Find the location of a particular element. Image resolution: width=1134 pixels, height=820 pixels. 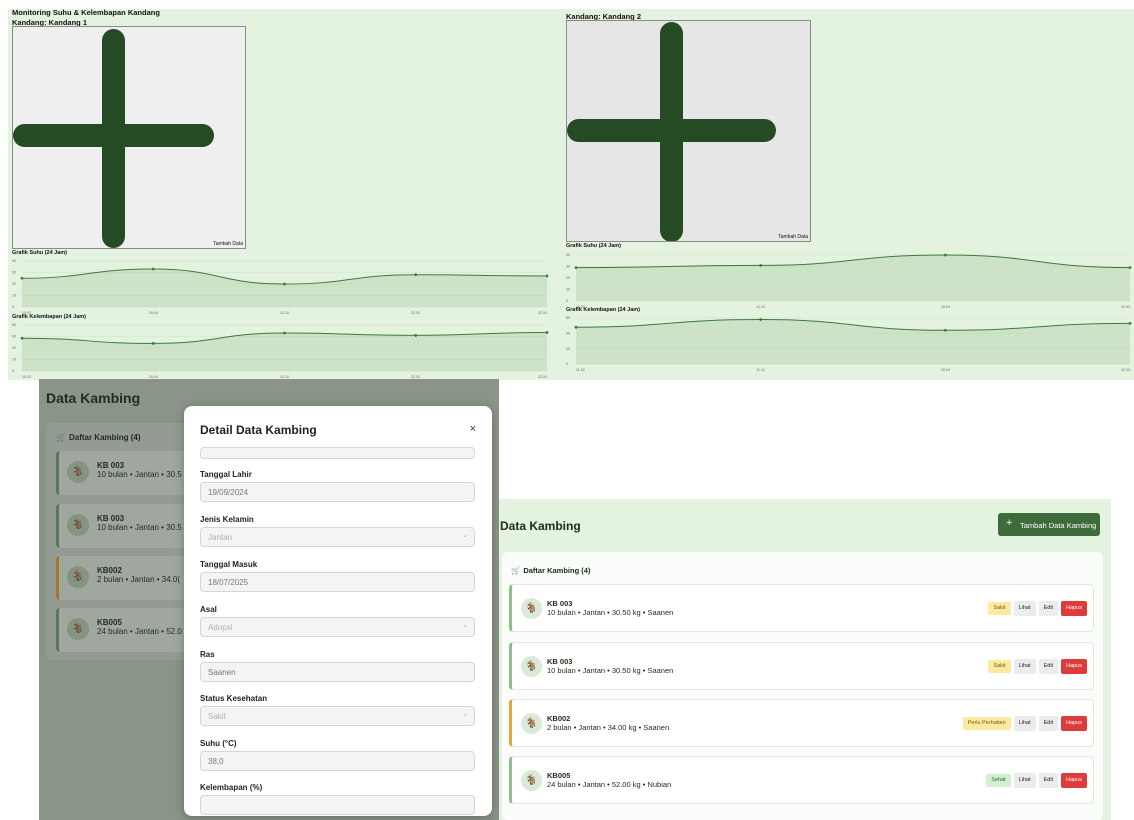

k1-suhu-y-tick: 10 is located at coordinates (14, 296).